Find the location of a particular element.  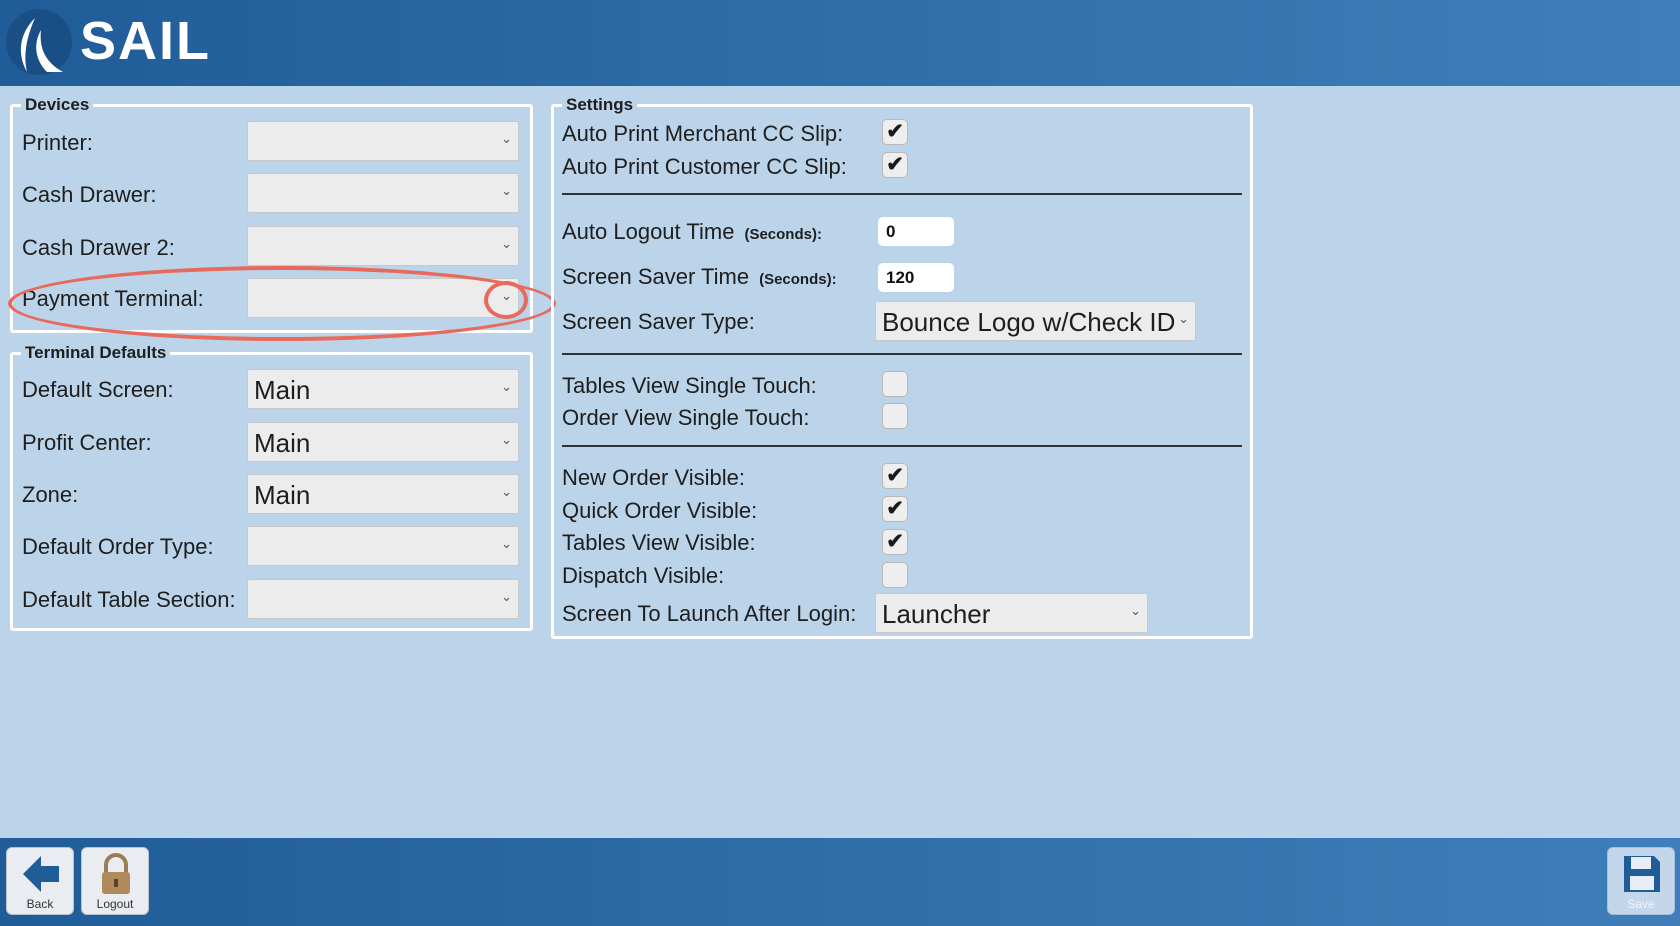

default-table-section-label: Default Table Section: is located at coordinates (129, 599).